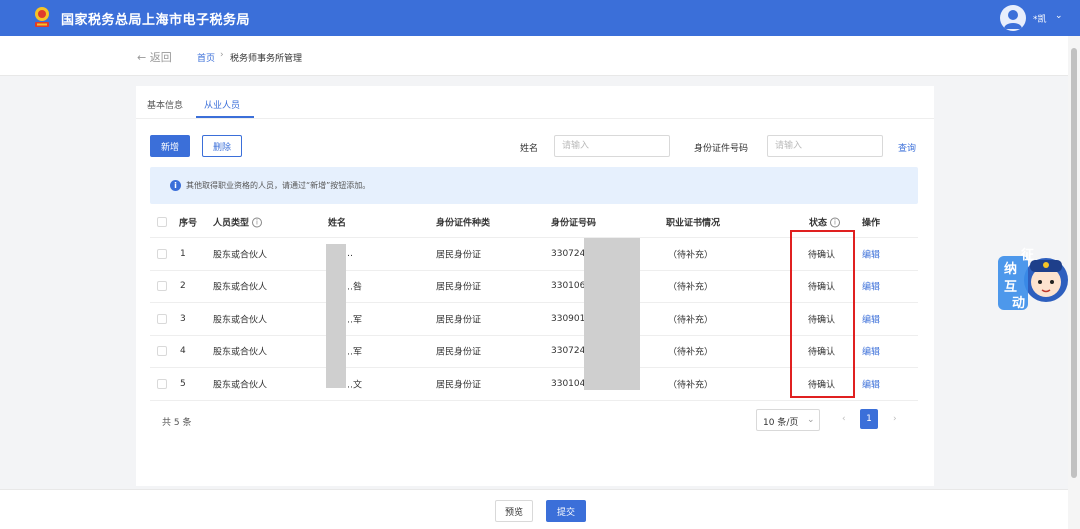 Image resolution: width=1080 pixels, height=529 pixels. What do you see at coordinates (183, 318) in the screenshot?
I see `row-index: 3` at bounding box center [183, 318].